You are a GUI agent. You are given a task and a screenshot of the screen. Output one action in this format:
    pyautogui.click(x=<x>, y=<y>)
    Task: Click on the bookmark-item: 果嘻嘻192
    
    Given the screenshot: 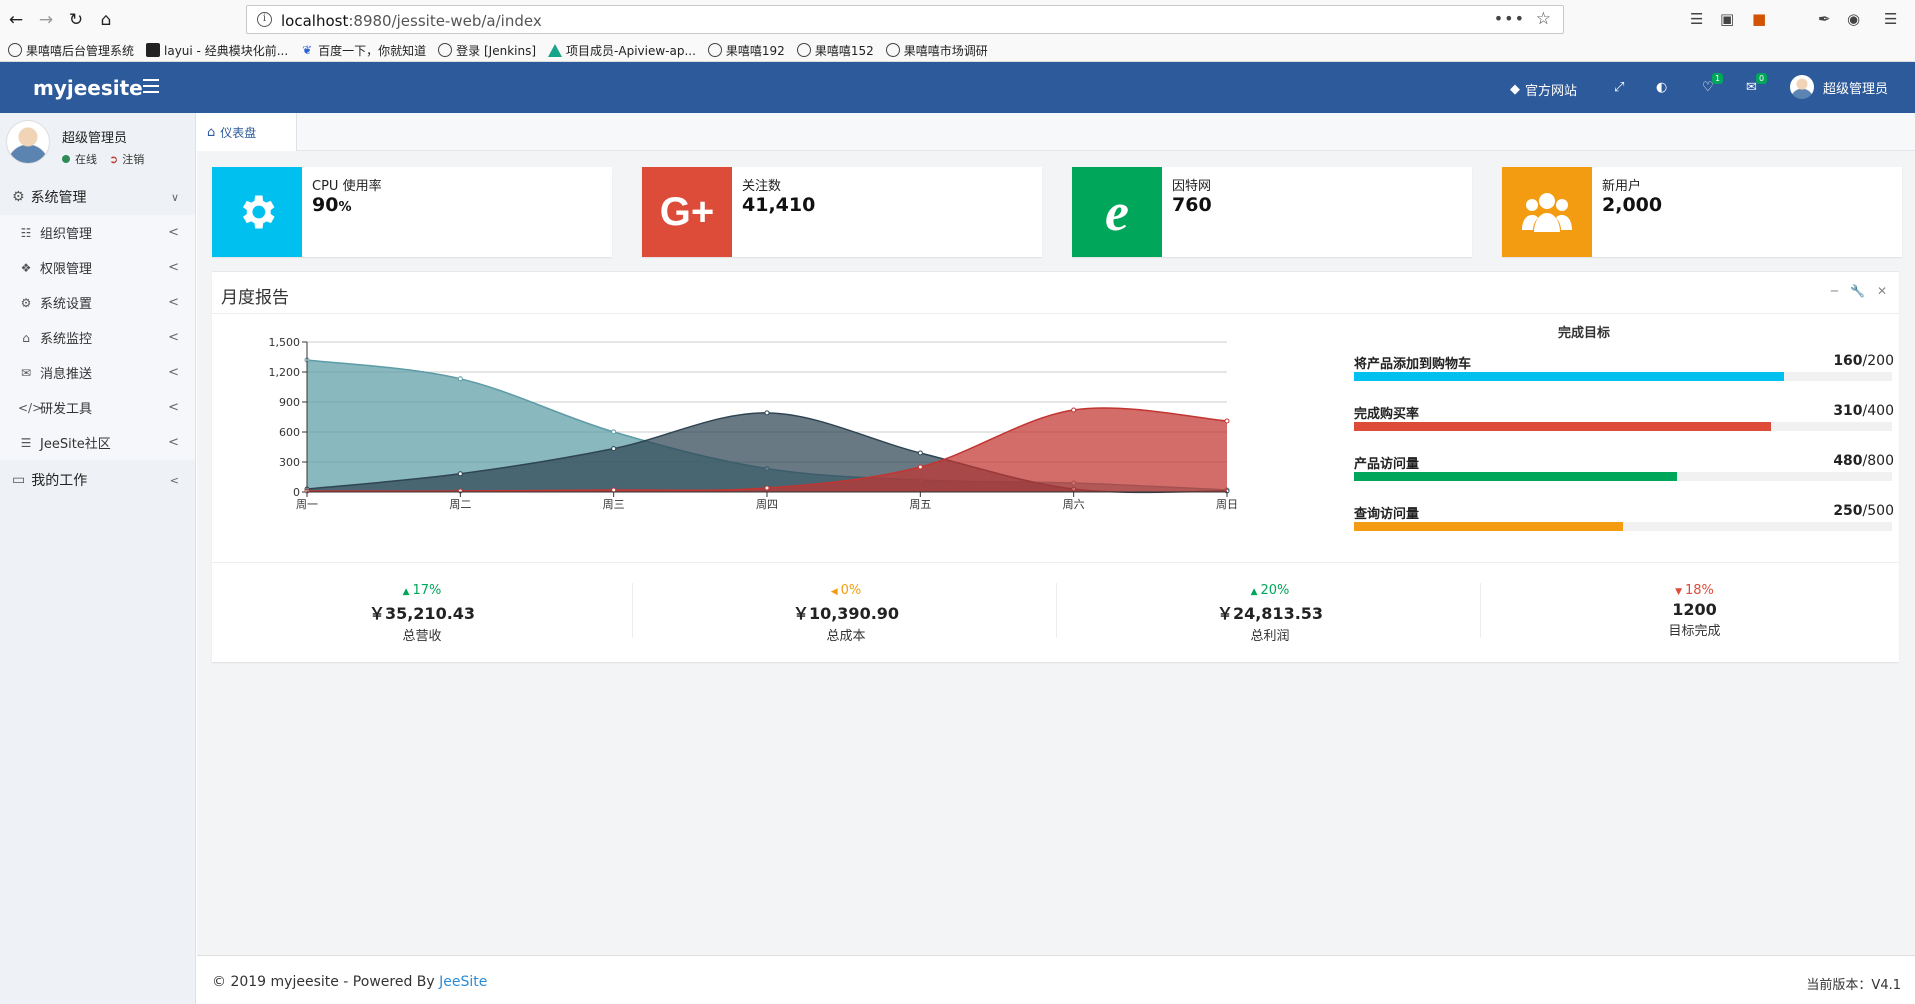 What is the action you would take?
    pyautogui.click(x=746, y=50)
    